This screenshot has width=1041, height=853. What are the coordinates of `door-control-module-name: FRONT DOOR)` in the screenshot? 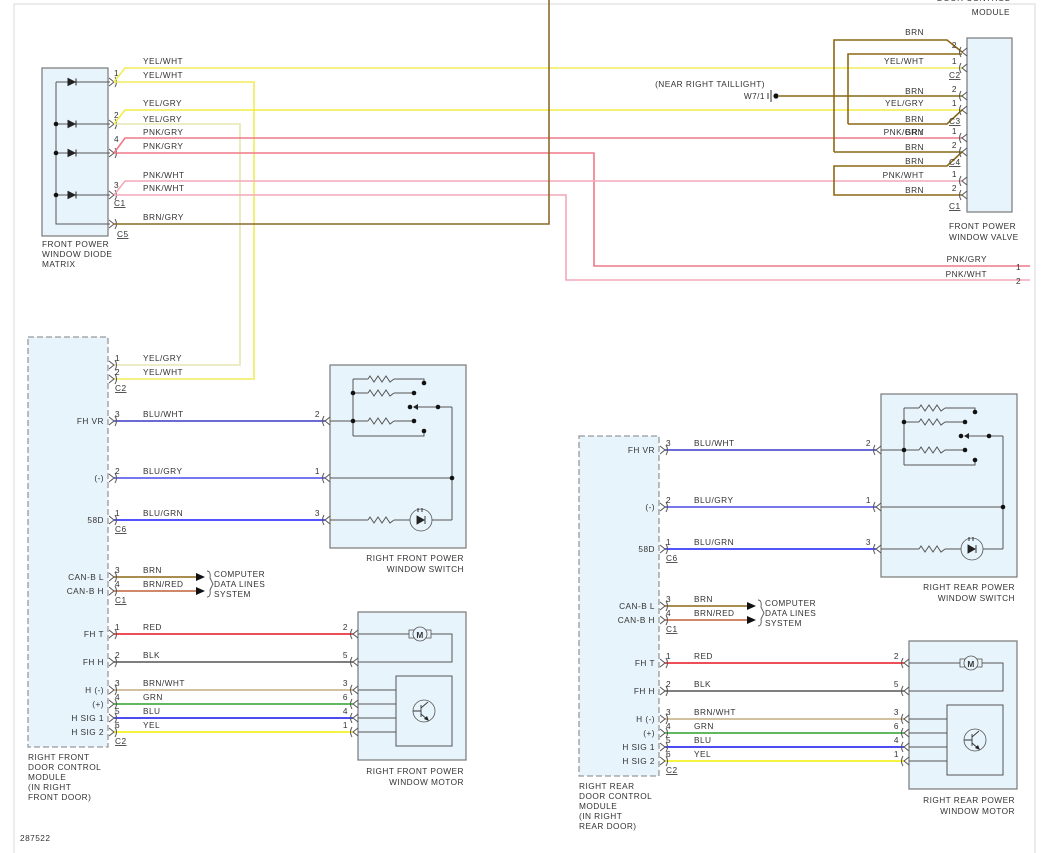 It's located at (59, 797).